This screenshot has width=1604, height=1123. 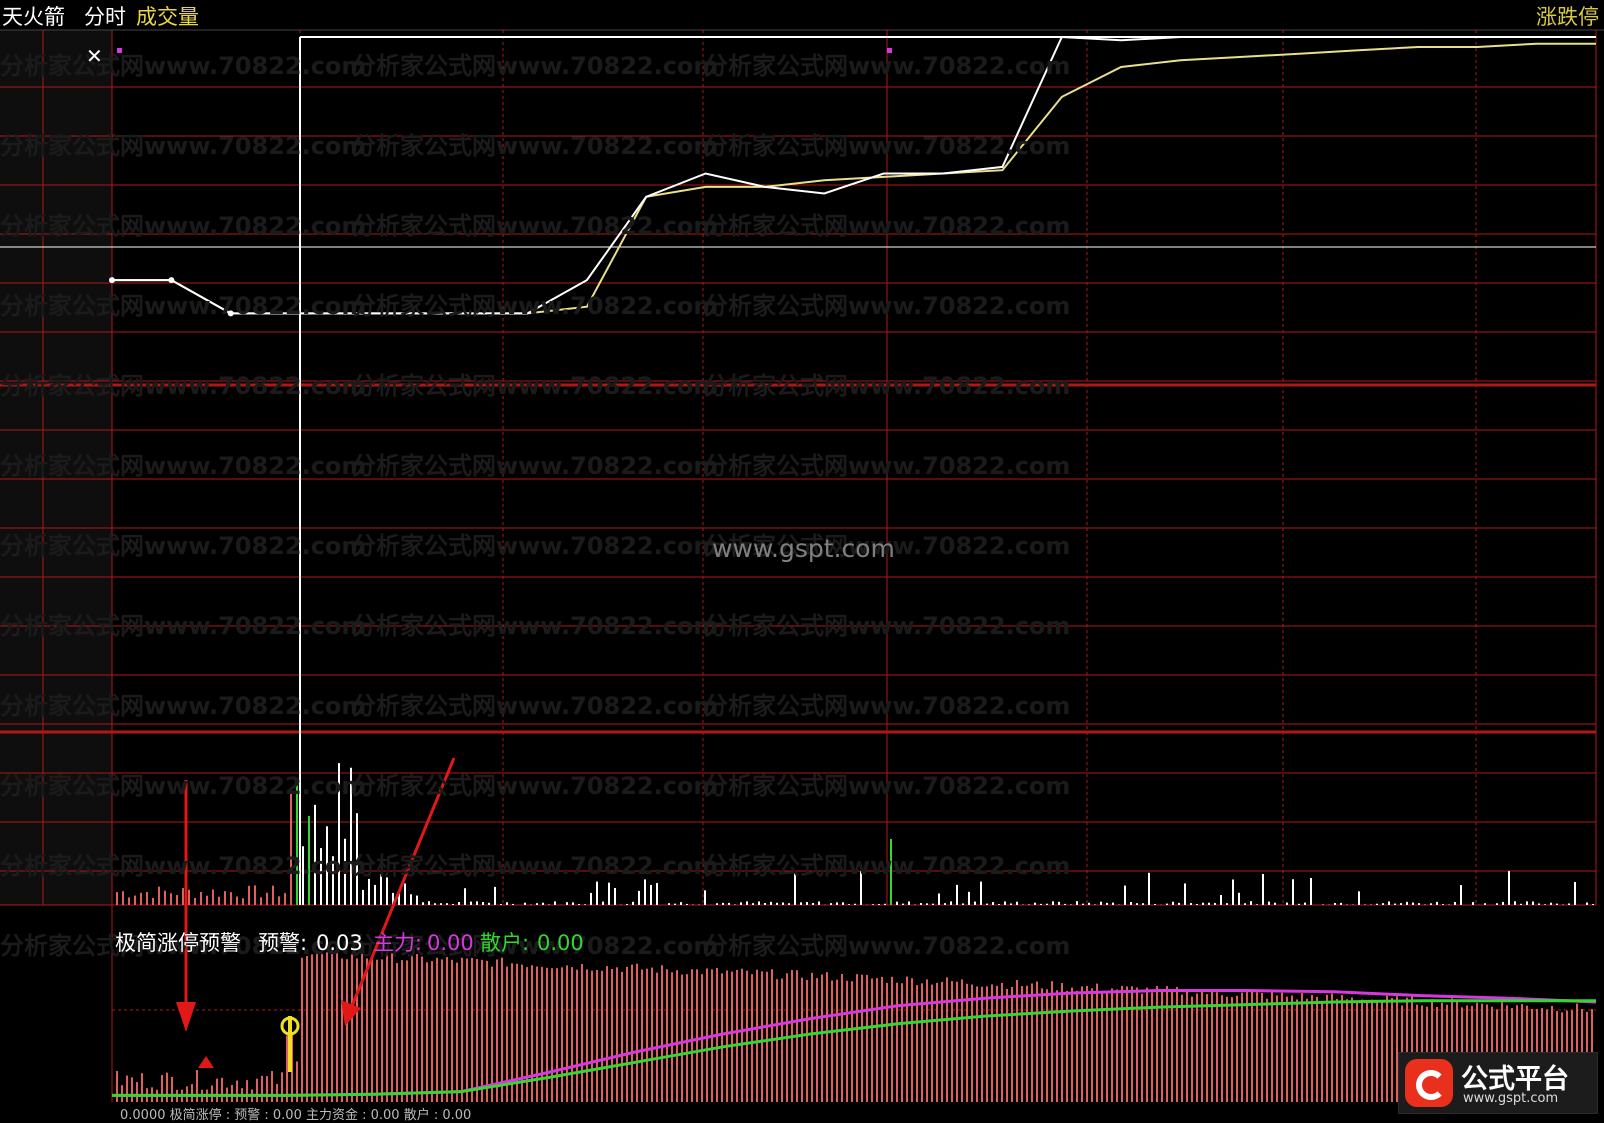 What do you see at coordinates (94, 56) in the screenshot?
I see `close-icon: ✕` at bounding box center [94, 56].